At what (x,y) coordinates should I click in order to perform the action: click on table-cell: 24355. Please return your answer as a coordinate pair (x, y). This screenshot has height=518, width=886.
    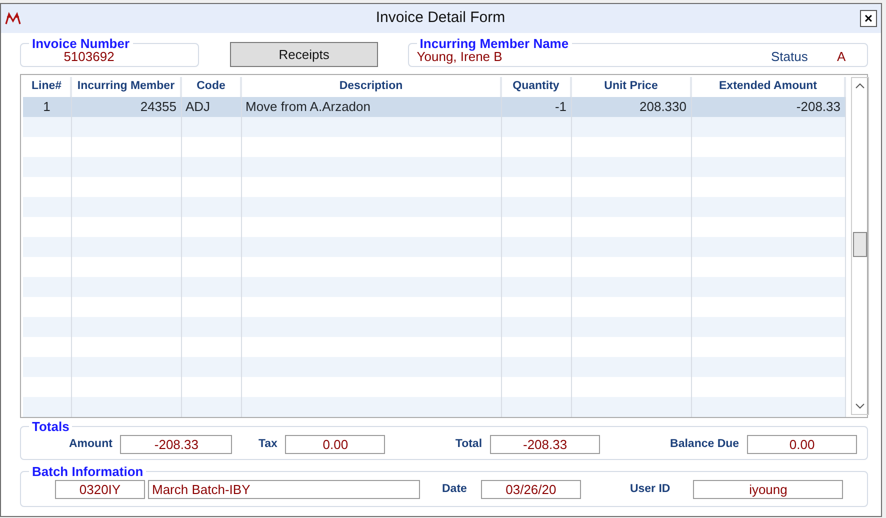
    Looking at the image, I should click on (126, 107).